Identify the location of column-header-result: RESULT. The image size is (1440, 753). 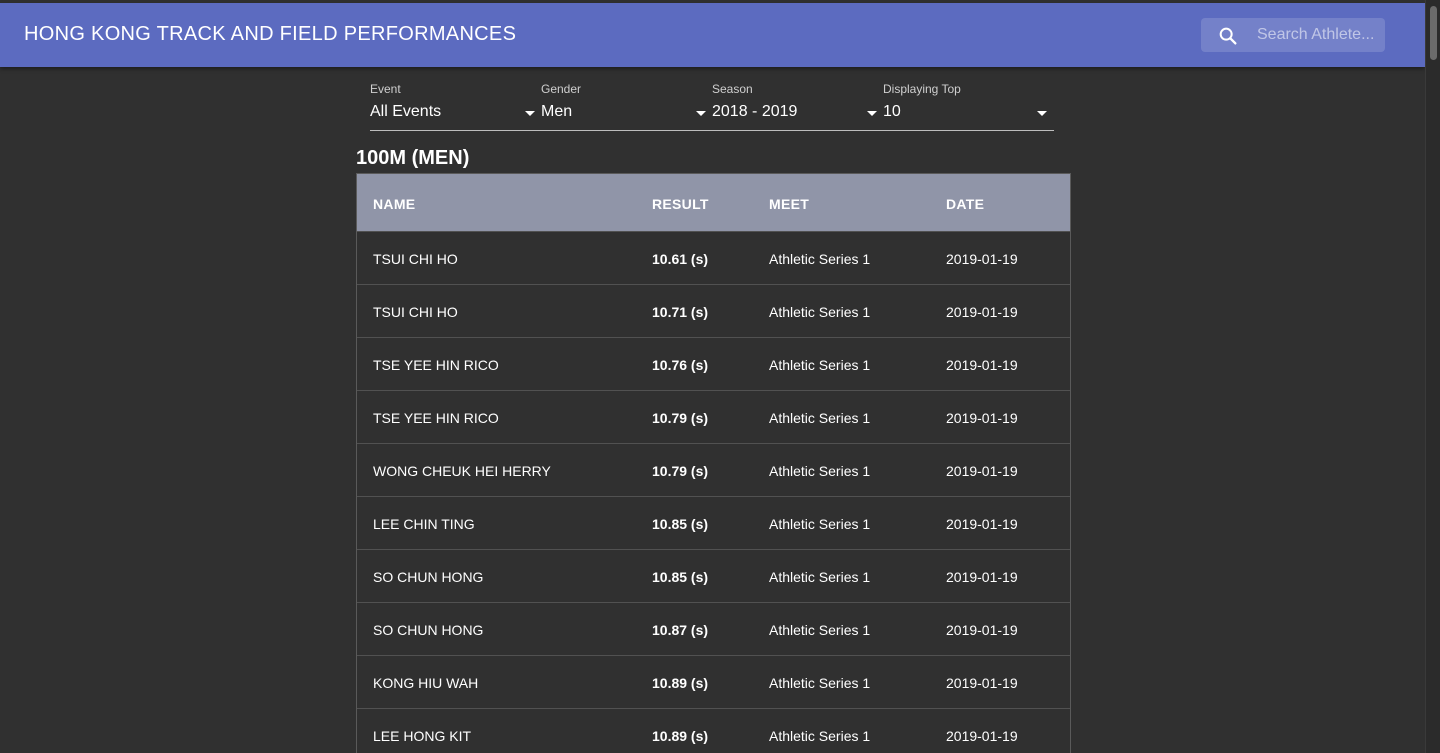
(680, 204).